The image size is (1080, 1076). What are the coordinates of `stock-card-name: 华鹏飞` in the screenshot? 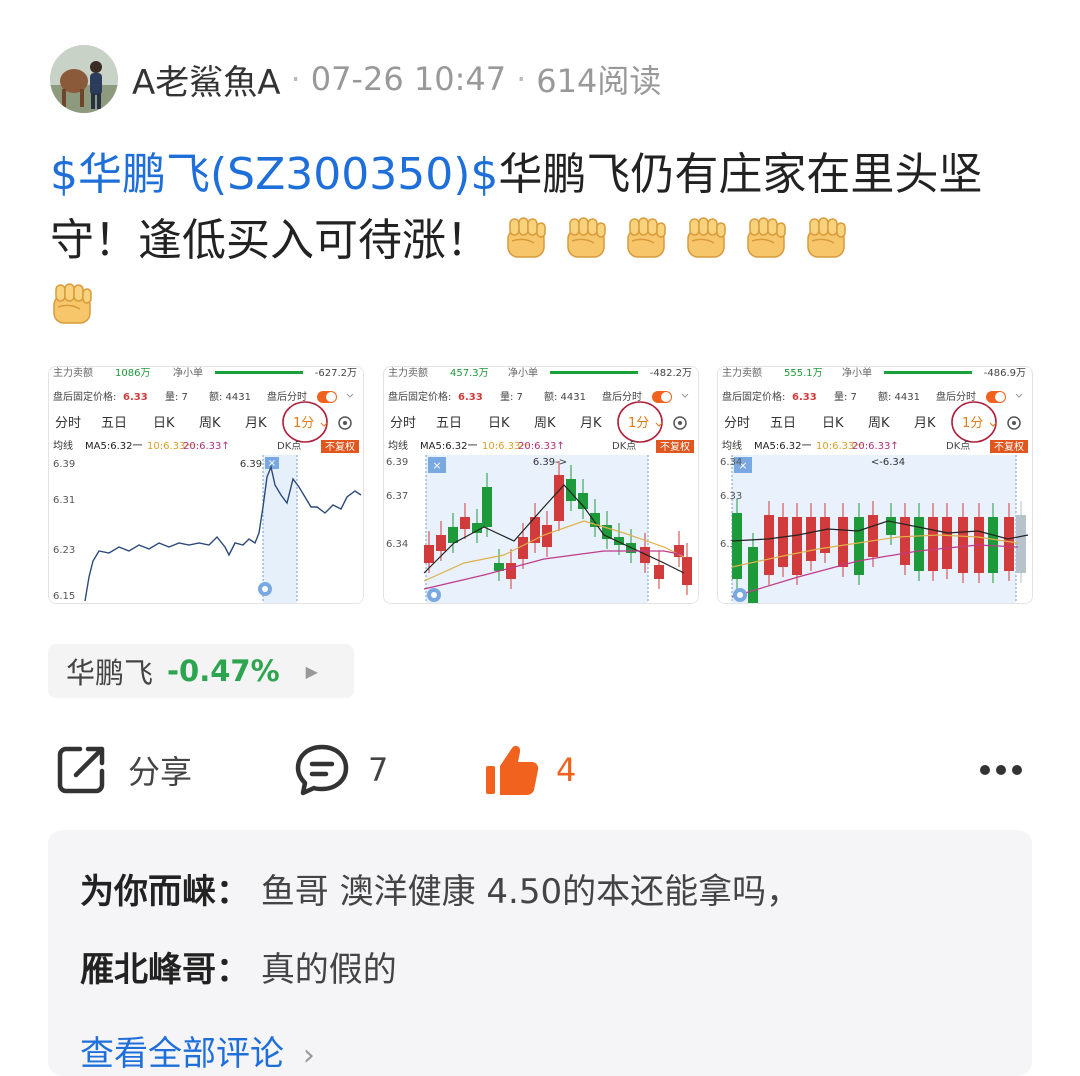 It's located at (110, 673).